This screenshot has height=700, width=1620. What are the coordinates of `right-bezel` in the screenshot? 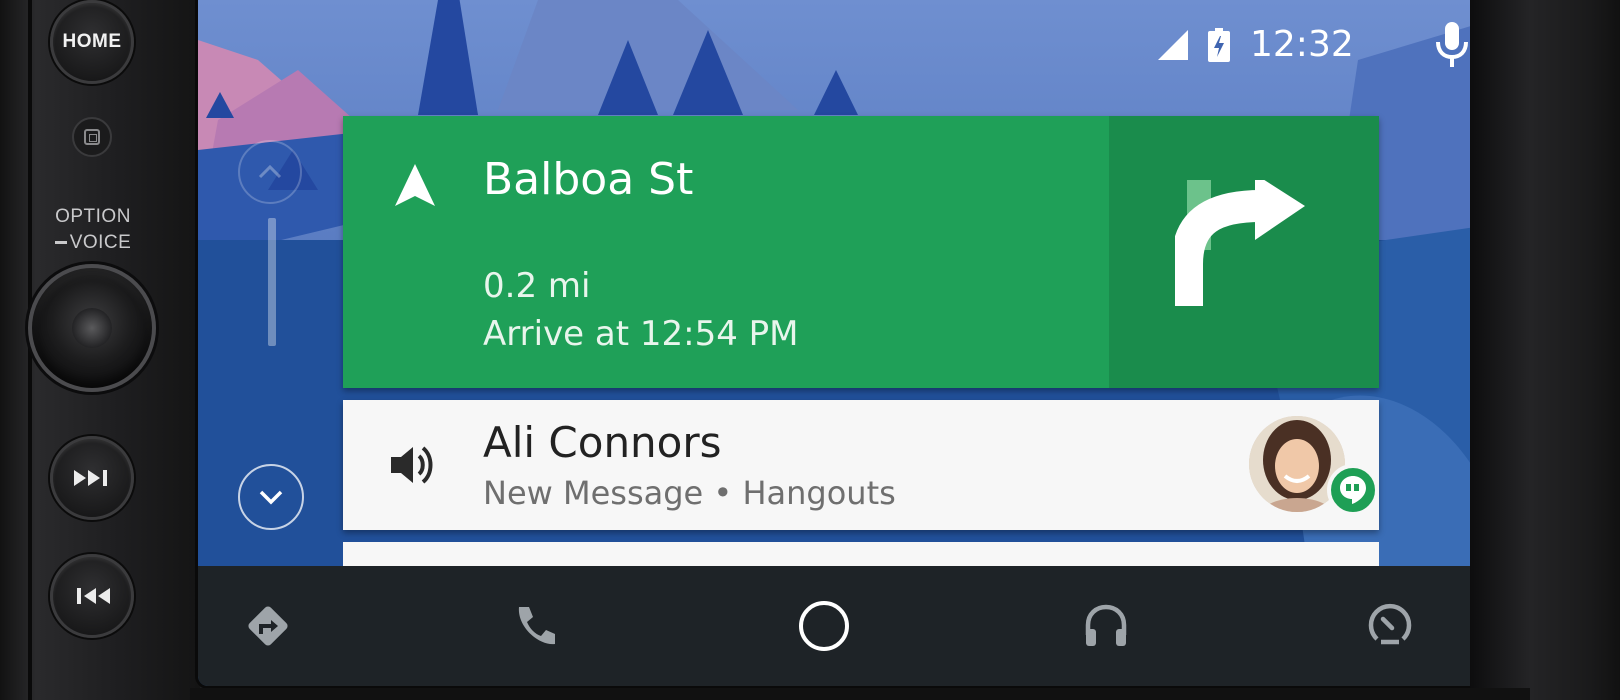 It's located at (1545, 350).